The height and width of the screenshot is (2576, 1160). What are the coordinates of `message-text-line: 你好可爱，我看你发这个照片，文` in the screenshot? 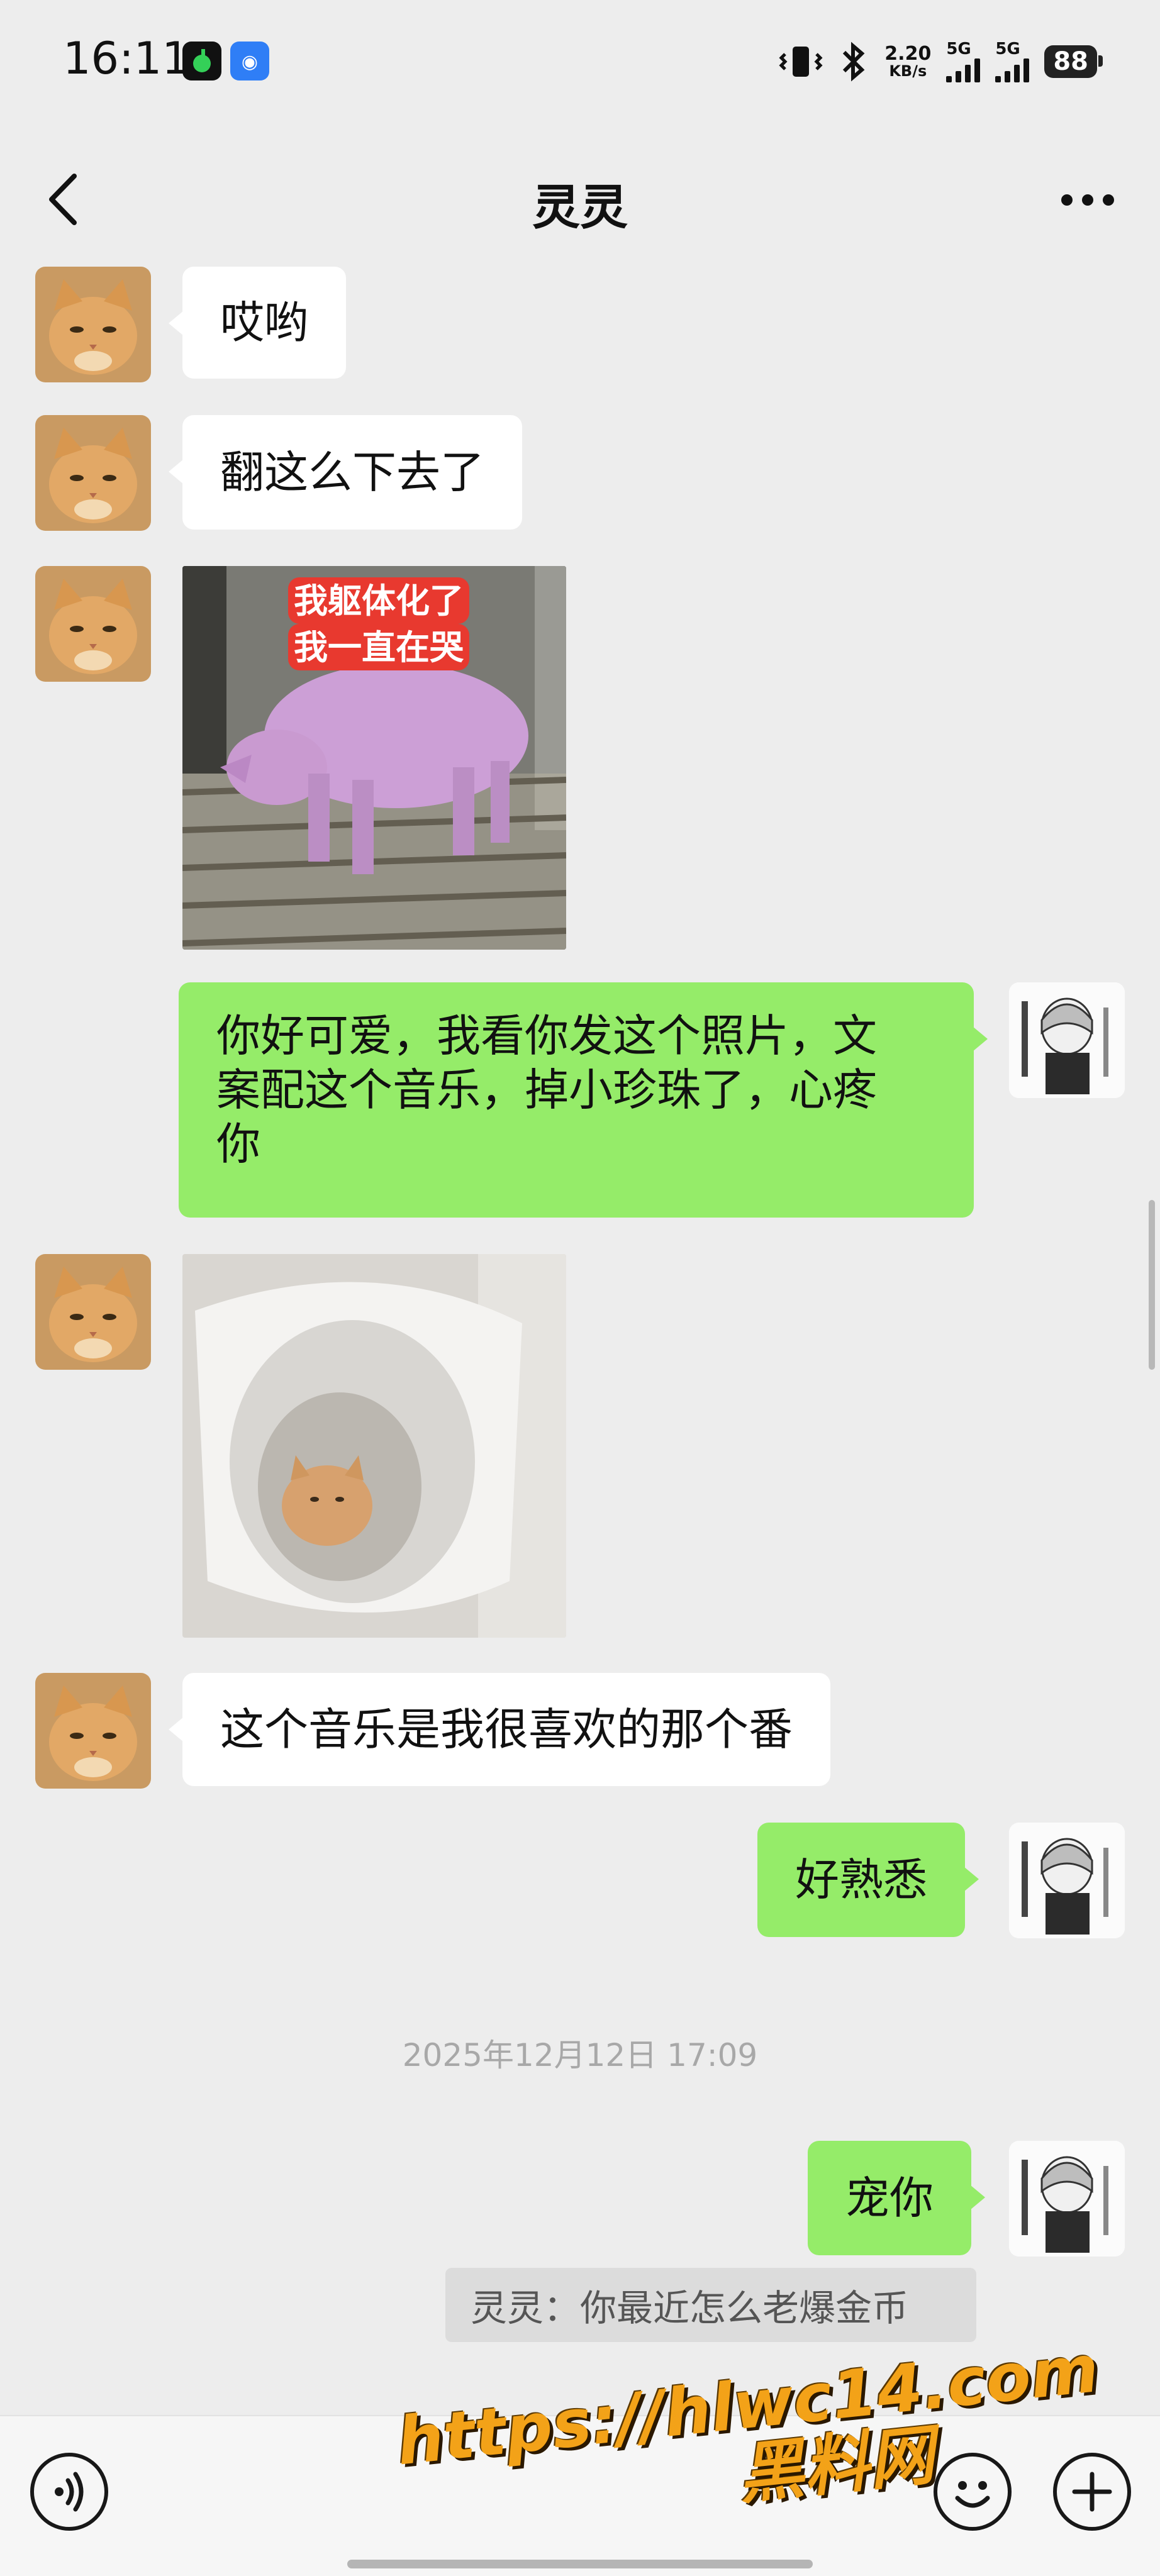 It's located at (546, 1036).